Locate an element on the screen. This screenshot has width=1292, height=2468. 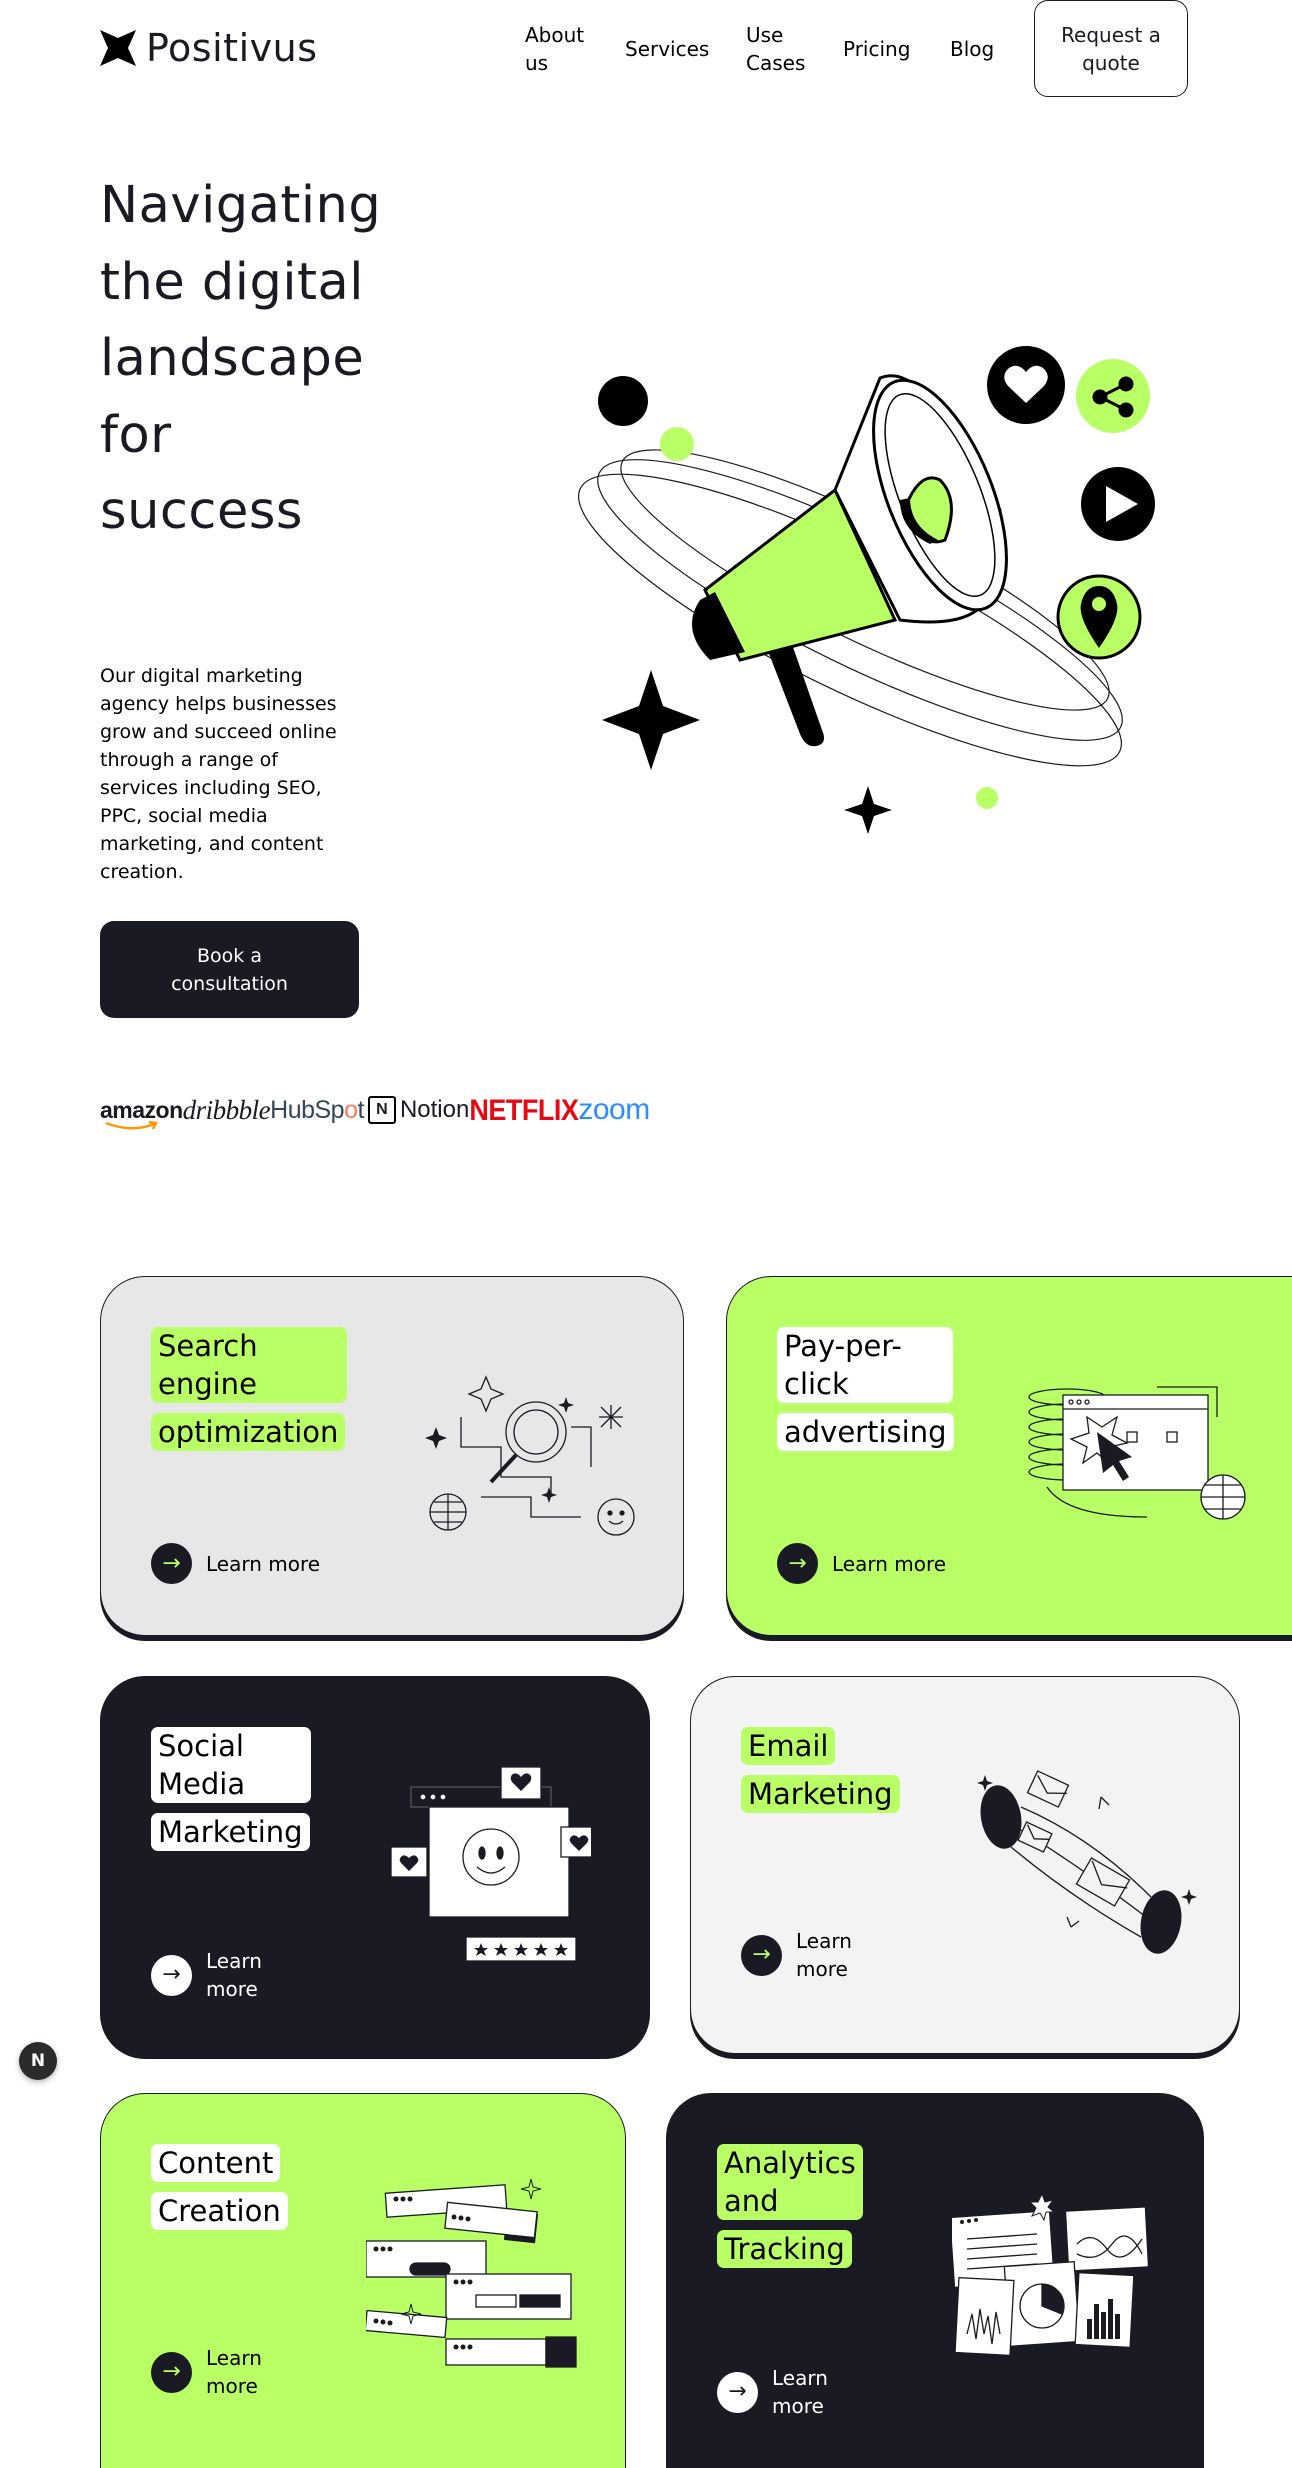
service-card-ppc: Pay-per-click advertising → Learn more is located at coordinates (1009, 1456).